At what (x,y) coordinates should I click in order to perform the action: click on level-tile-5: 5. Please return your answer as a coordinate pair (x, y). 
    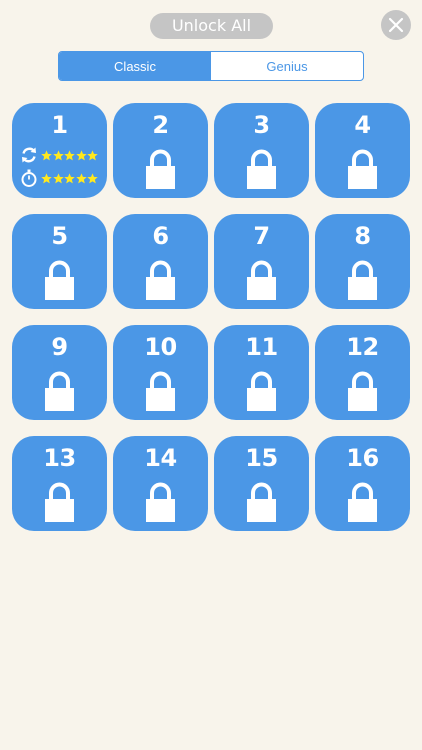
    Looking at the image, I should click on (59, 261).